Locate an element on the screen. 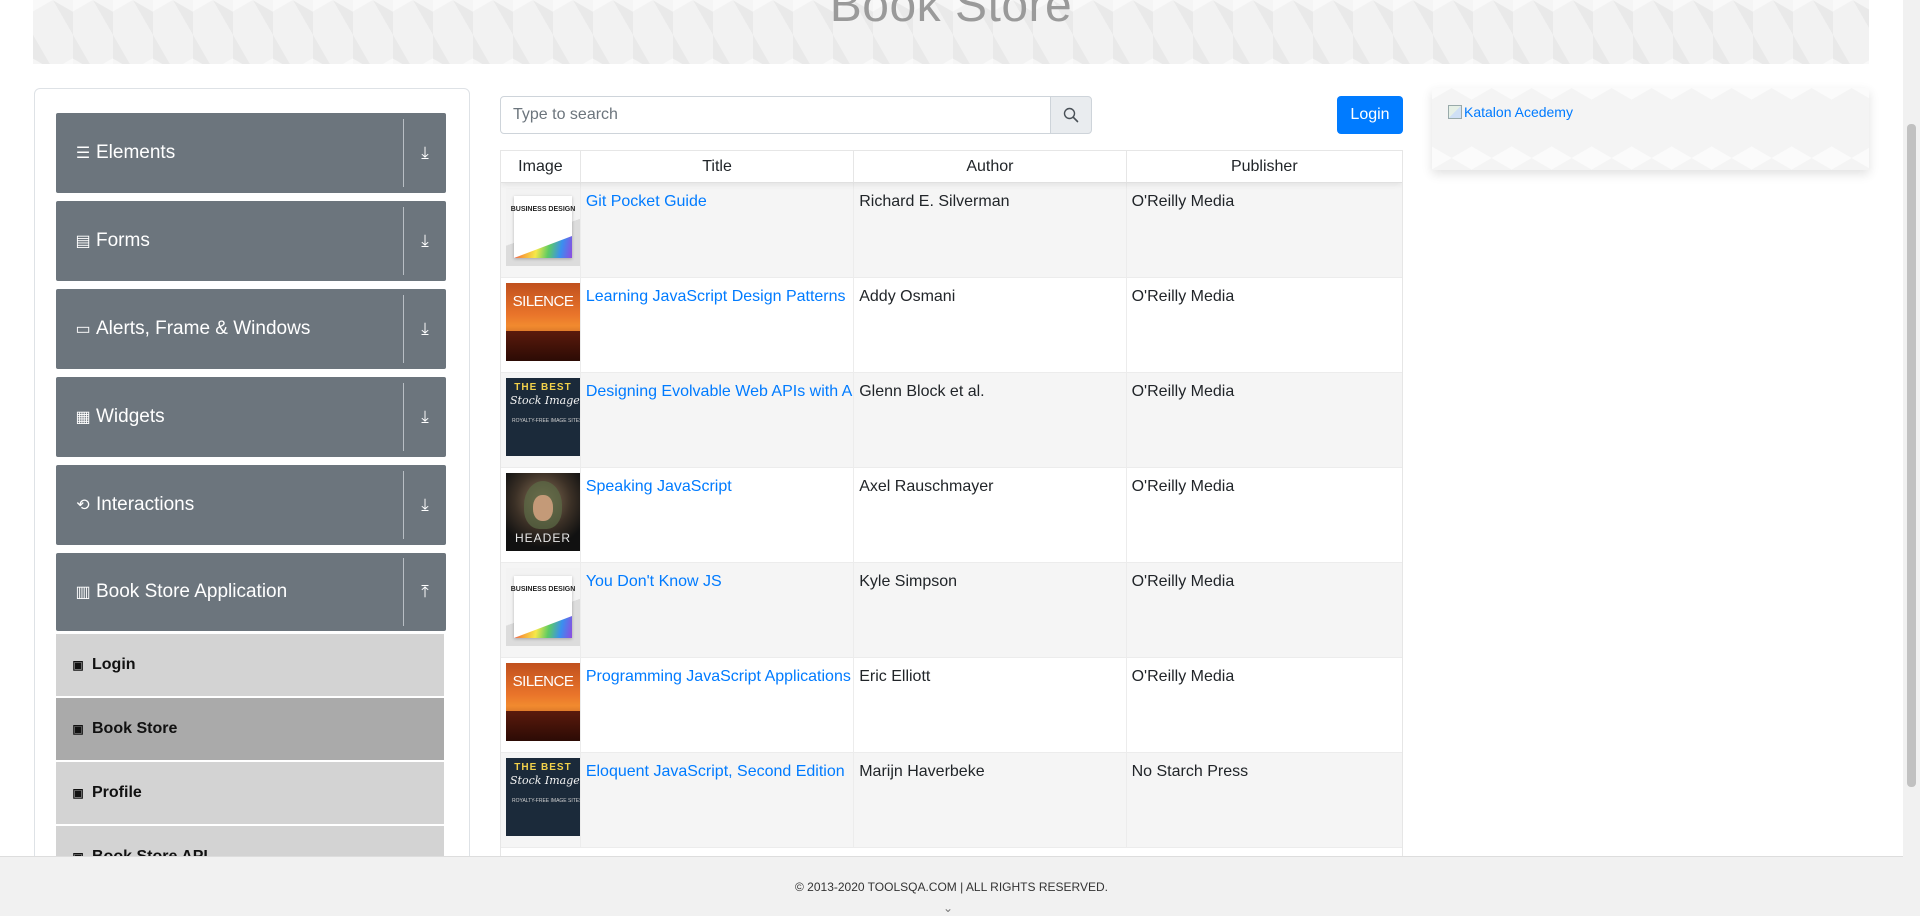 The height and width of the screenshot is (916, 1920). cell-publisher: No Starch Press is located at coordinates (1190, 771).